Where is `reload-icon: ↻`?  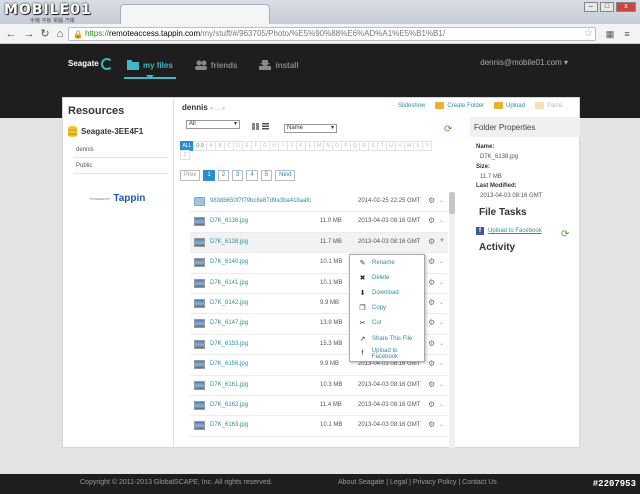
reload-icon: ↻ is located at coordinates (45, 34).